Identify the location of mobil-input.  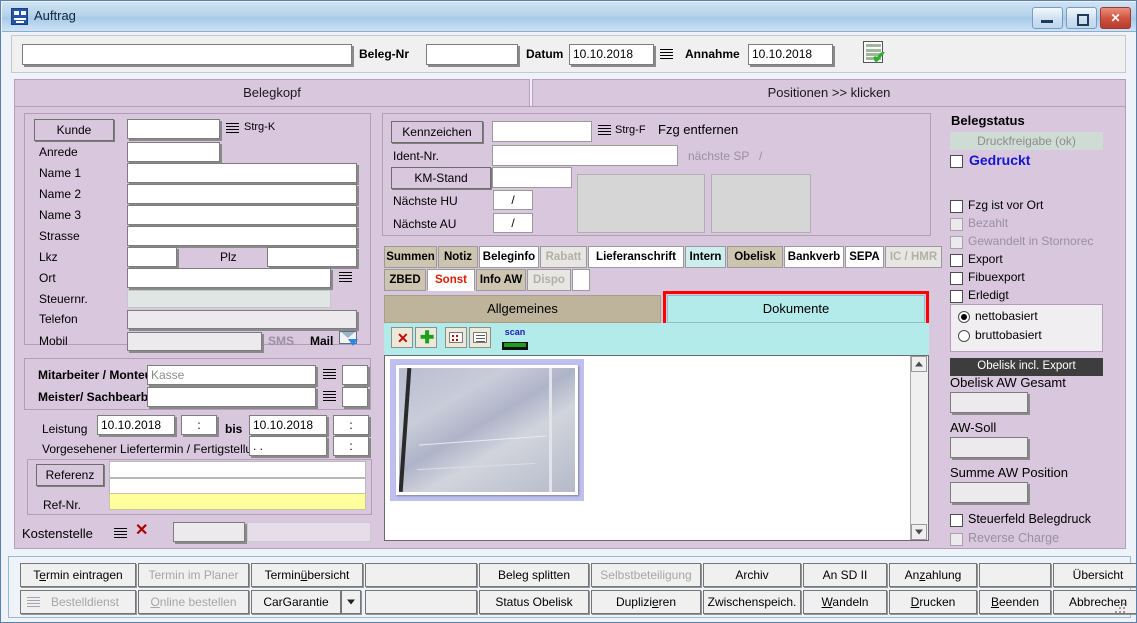
(194, 341).